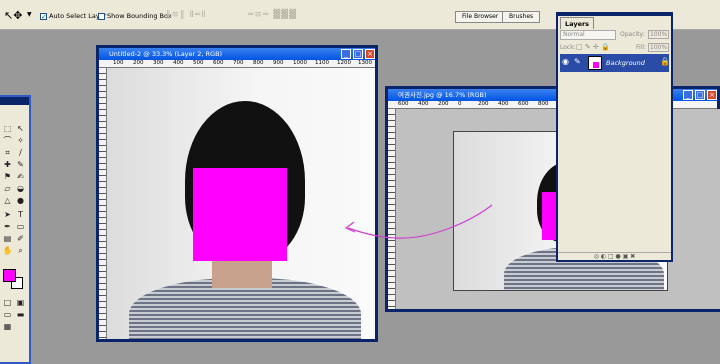 This screenshot has height=364, width=720. I want to click on annotation-arrow, so click(418, 221).